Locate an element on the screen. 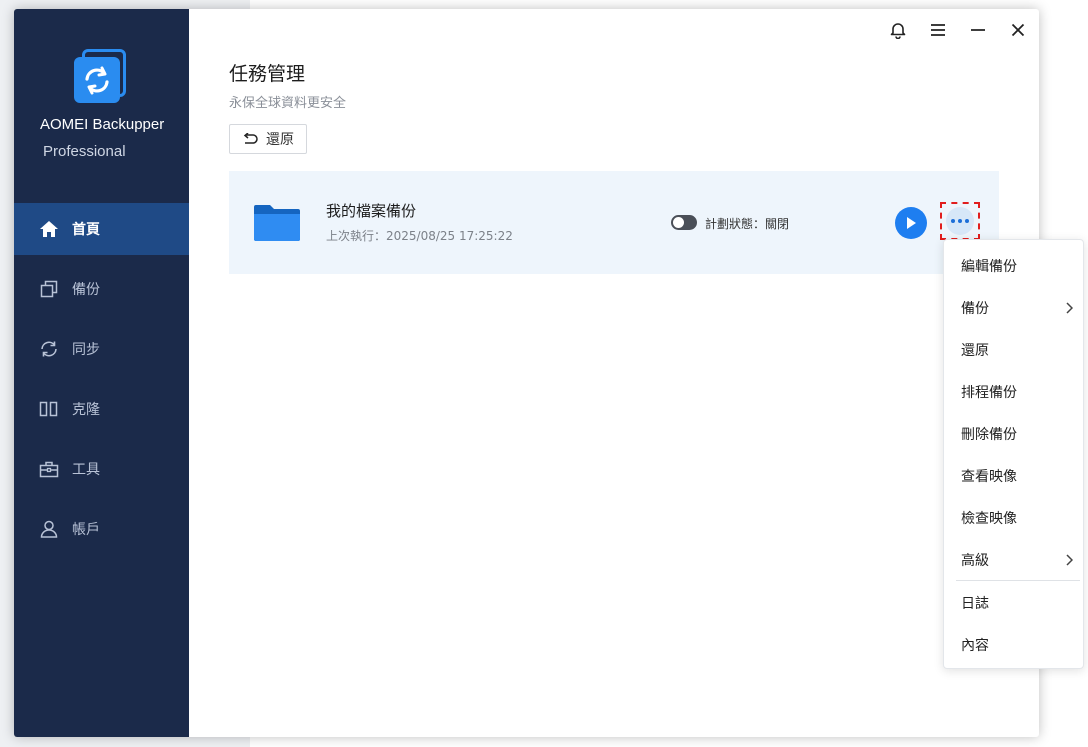 Image resolution: width=1088 pixels, height=747 pixels. undo-icon is located at coordinates (250, 138).